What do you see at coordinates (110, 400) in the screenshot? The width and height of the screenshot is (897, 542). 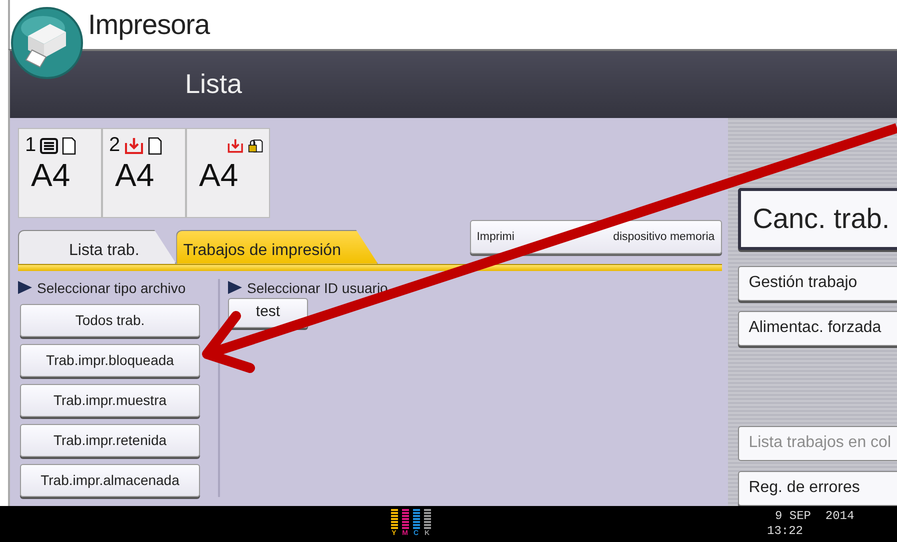 I see `file-type-button: Trab.impr.muestra` at bounding box center [110, 400].